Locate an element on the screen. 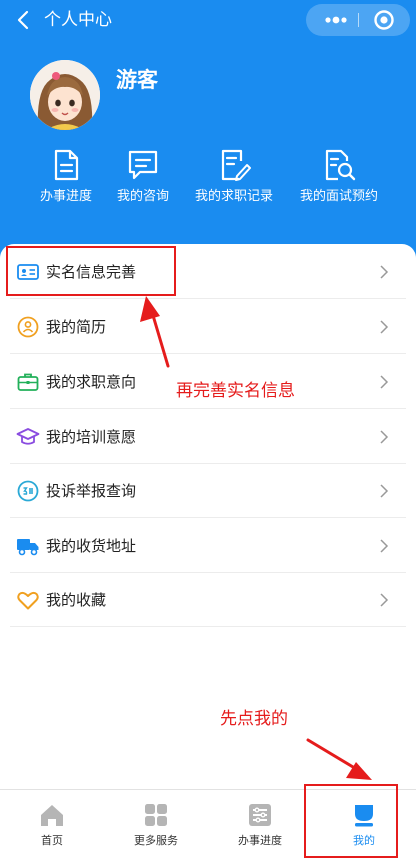 The width and height of the screenshot is (416, 862). grid-icon is located at coordinates (156, 815).